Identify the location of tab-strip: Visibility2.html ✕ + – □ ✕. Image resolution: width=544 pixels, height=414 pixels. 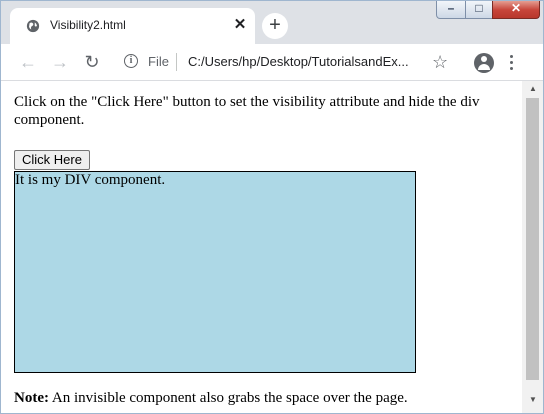
(272, 22).